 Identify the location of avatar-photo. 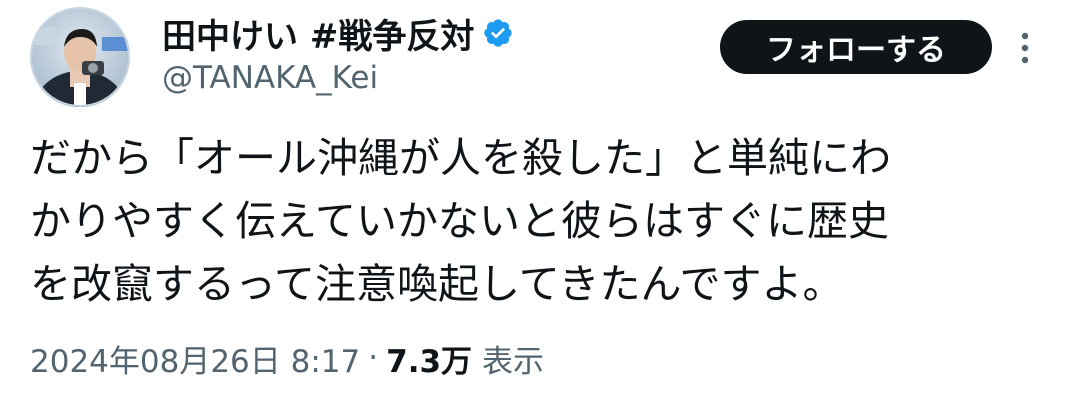
(80, 57).